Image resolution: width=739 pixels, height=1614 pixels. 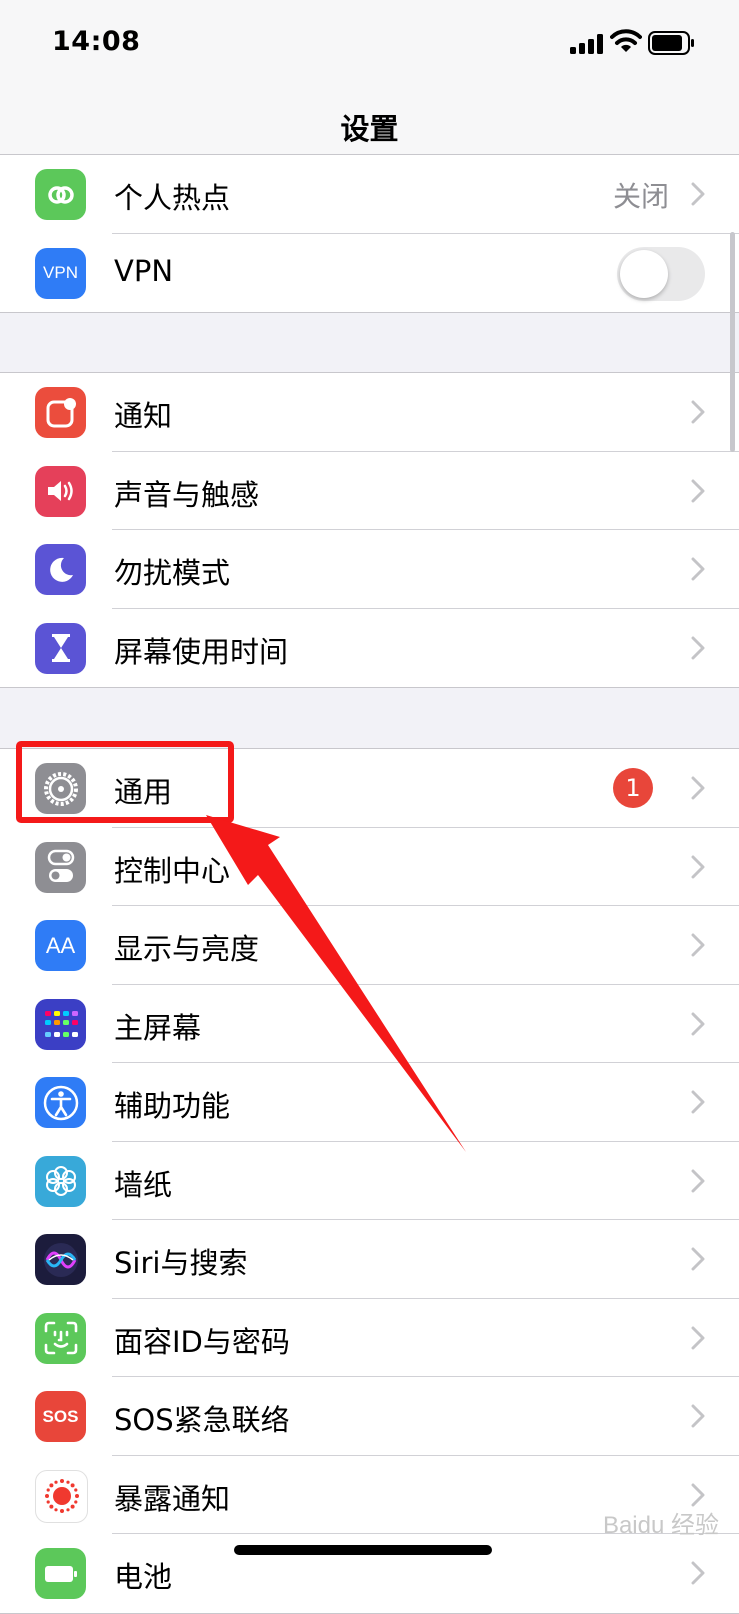 I want to click on home-indicator, so click(x=363, y=1550).